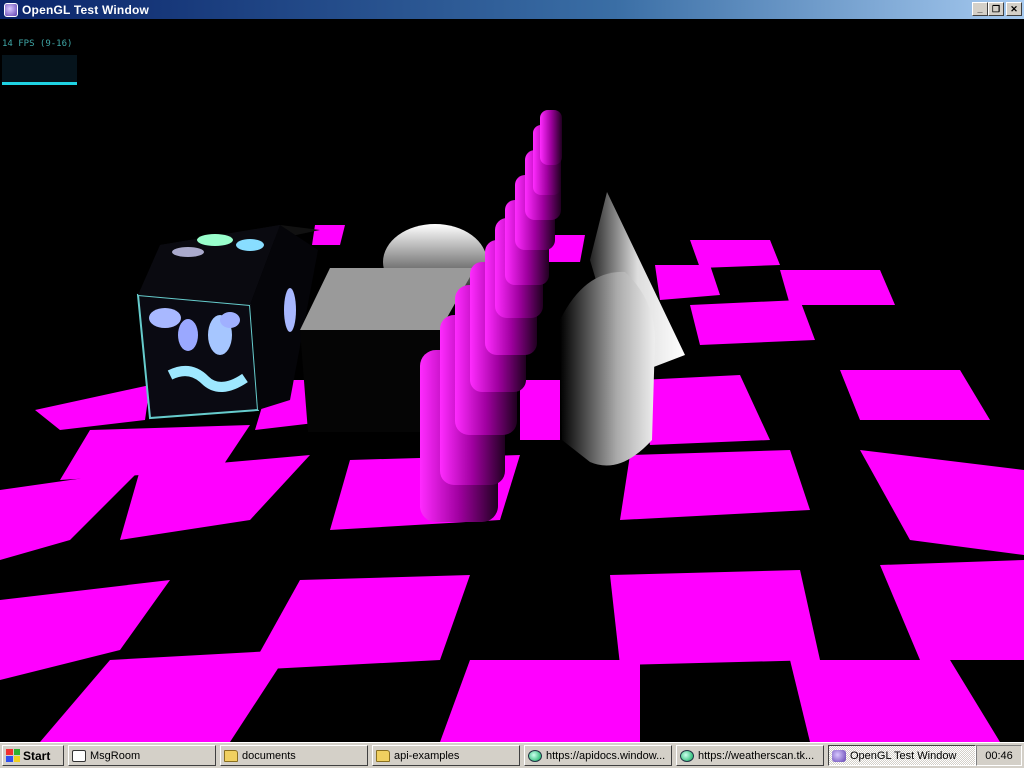  Describe the element at coordinates (512, 9) in the screenshot. I see `title-bar: OpenGL Test Window _ ❐ ✕` at that location.